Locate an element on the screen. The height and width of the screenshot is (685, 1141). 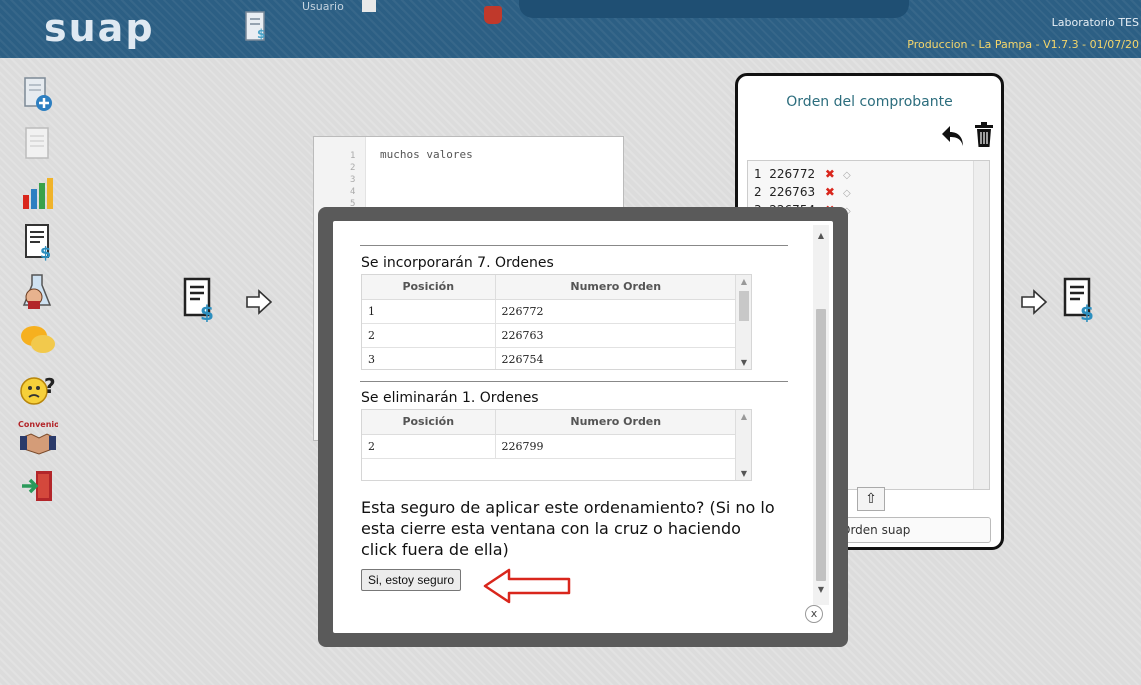
line-number: 1 is located at coordinates (353, 156).